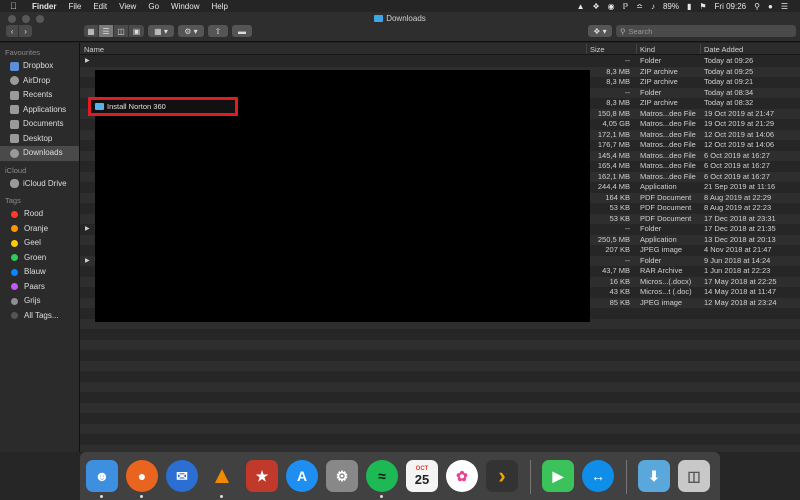  I want to click on menu-help: Help, so click(219, 6).